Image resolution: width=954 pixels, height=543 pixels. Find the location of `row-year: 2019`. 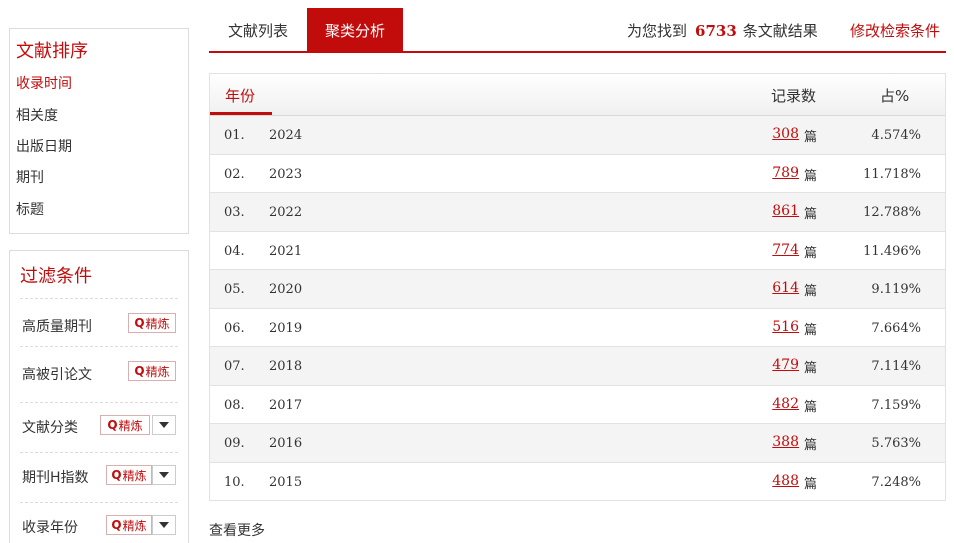

row-year: 2019 is located at coordinates (286, 328).